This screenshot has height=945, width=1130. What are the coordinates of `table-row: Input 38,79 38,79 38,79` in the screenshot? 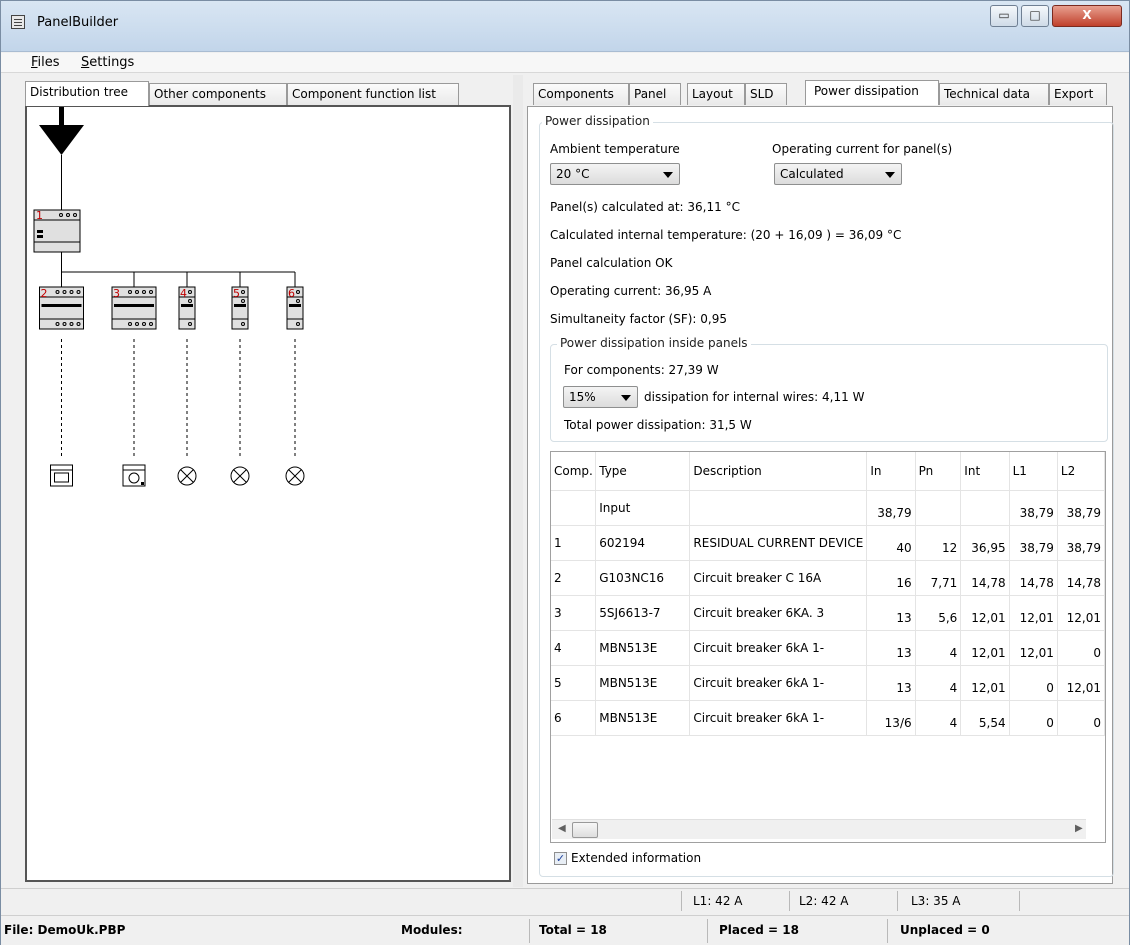 It's located at (828, 508).